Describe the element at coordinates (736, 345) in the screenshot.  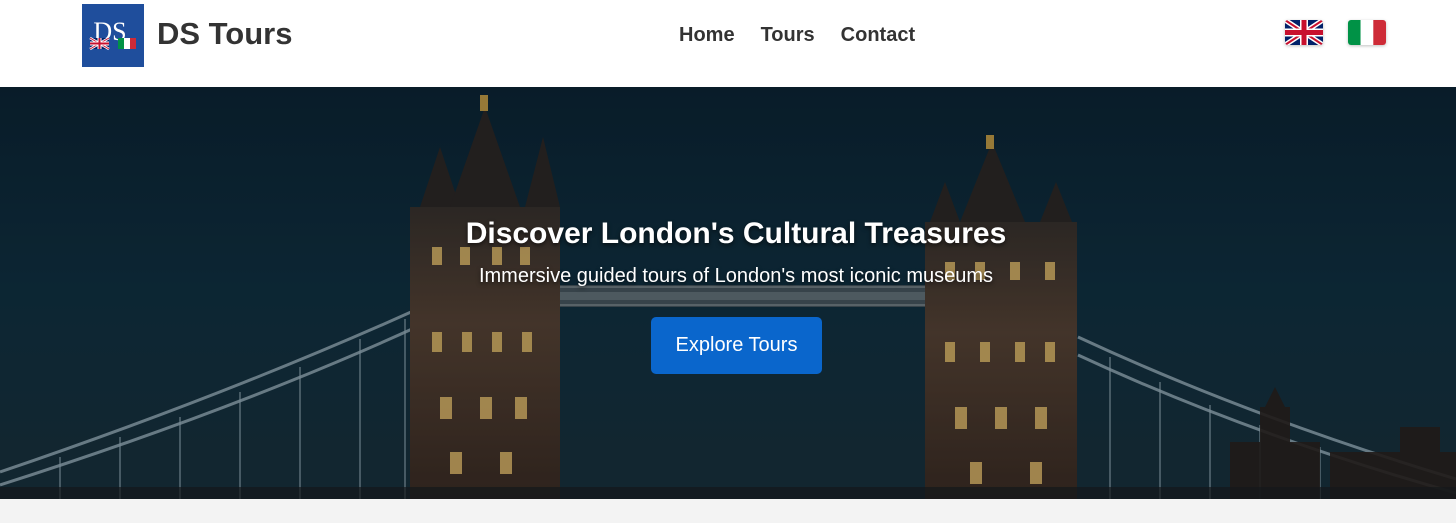
I see `explore-tours-button: Explore Tours` at that location.